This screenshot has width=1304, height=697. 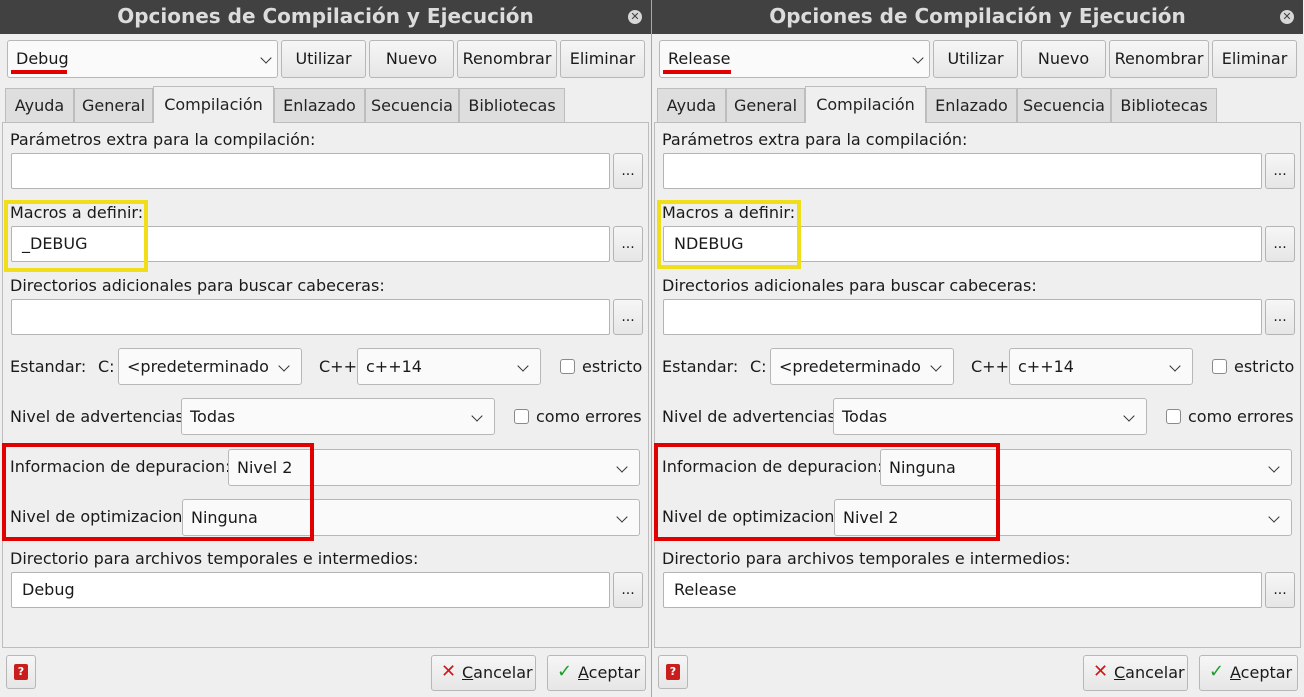 I want to click on debug-info-value: Nivel 2, so click(x=265, y=467).